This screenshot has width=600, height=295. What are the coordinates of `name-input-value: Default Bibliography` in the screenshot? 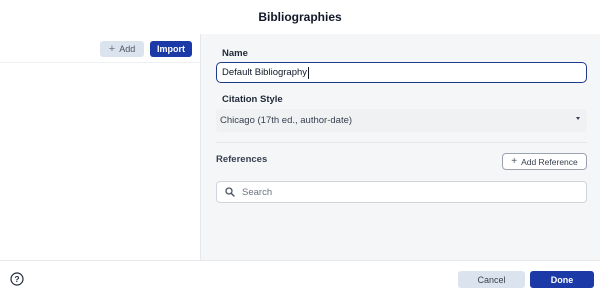 It's located at (265, 72).